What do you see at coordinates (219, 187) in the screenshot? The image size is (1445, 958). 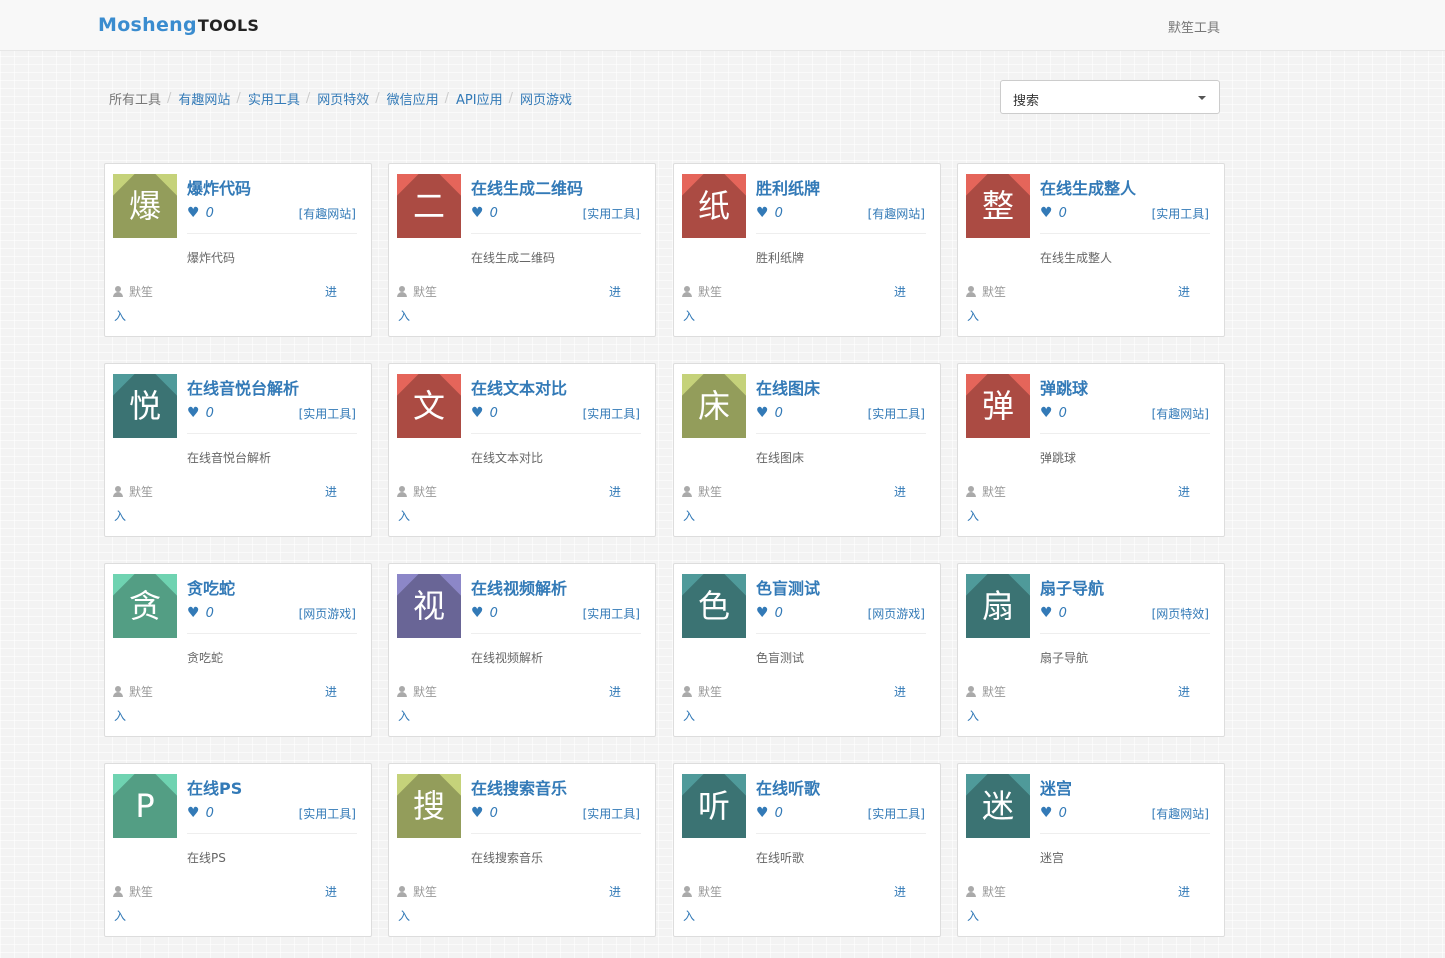 I see `tool-title-link: 爆炸代码` at bounding box center [219, 187].